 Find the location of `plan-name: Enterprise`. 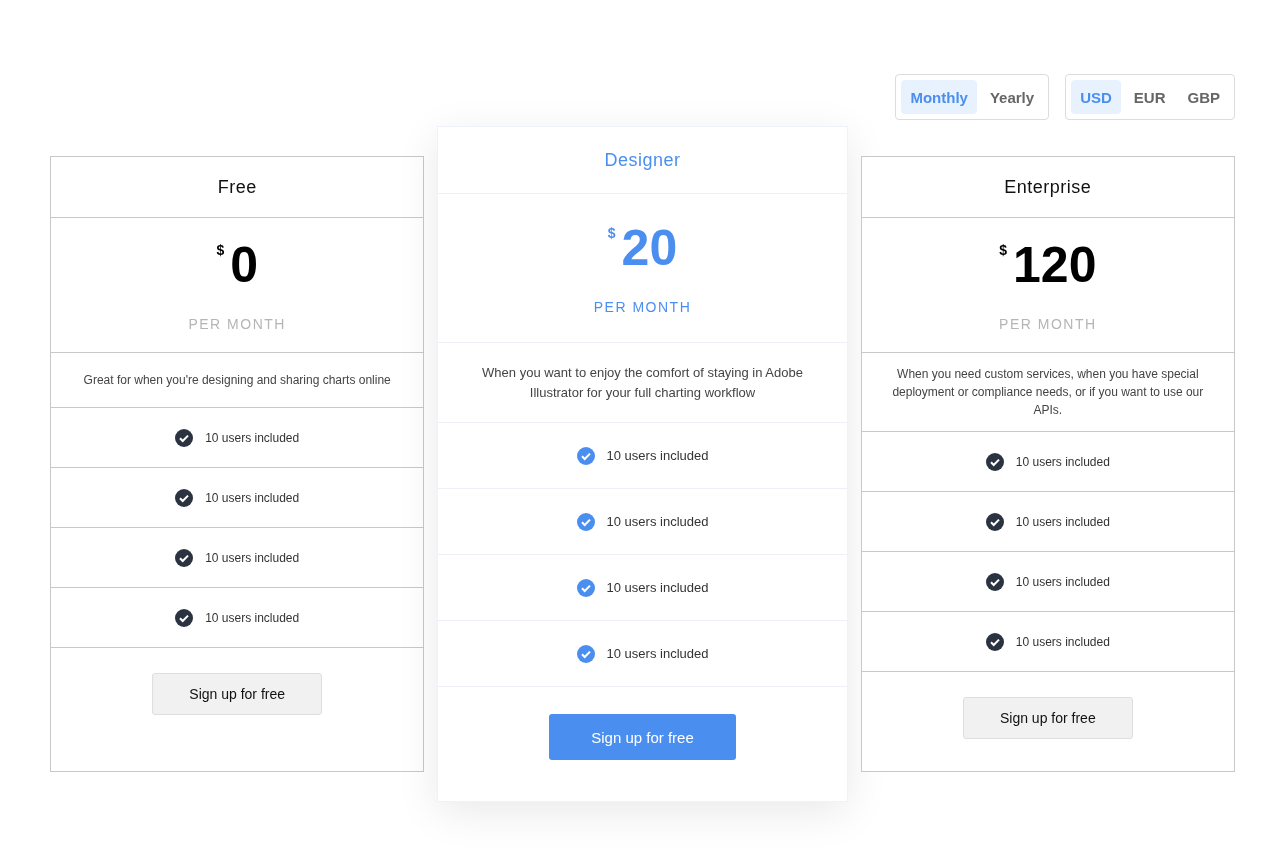

plan-name: Enterprise is located at coordinates (1048, 187).